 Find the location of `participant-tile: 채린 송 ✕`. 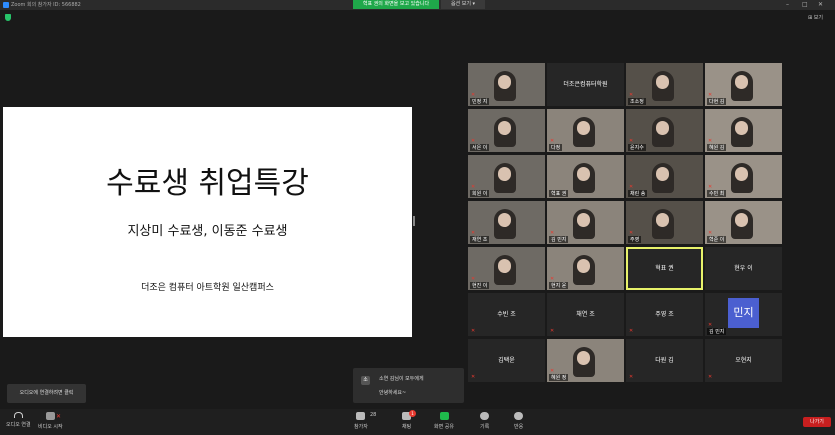

participant-tile: 채린 송 ✕ is located at coordinates (664, 176).